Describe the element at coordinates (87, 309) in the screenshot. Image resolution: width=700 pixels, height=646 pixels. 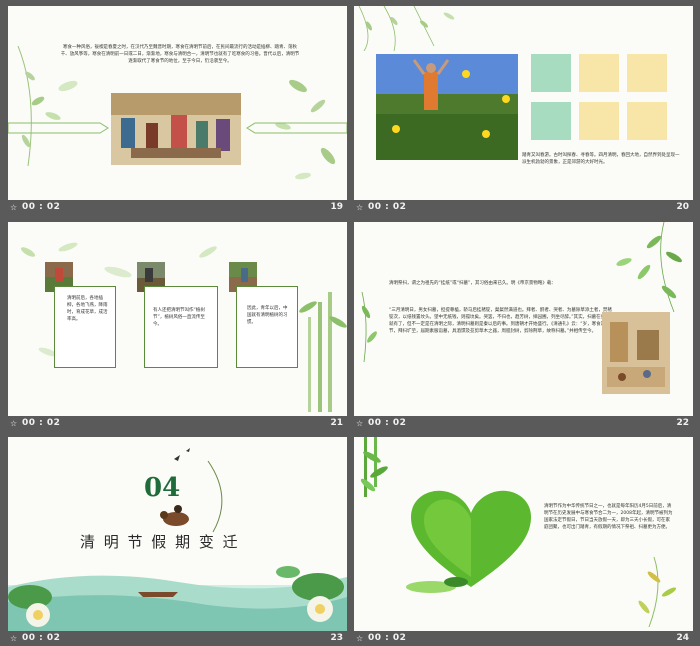
I see `card-text: 清明前后，各地插柳，各地飞燕，降雨时，育成花草，成活率高。` at that location.